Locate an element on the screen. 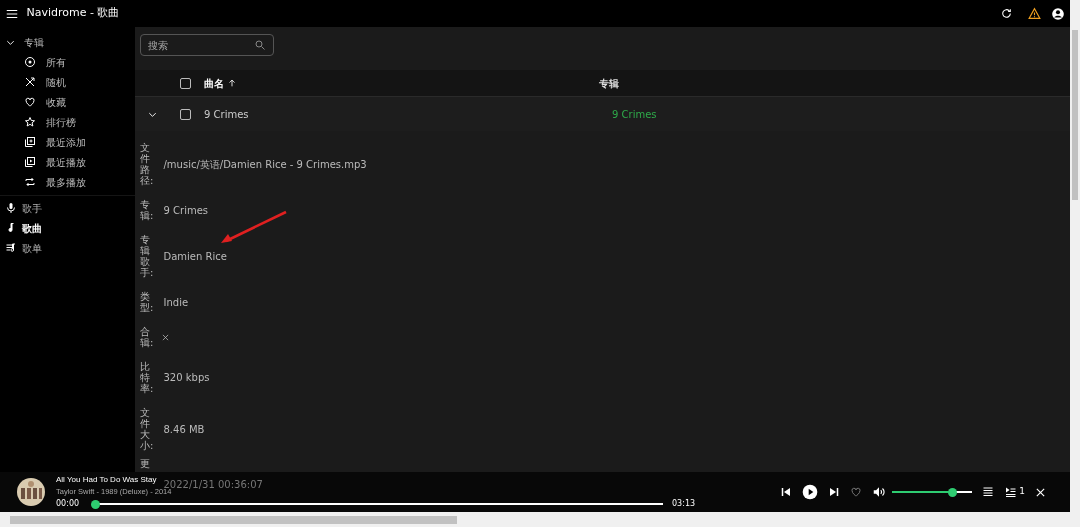  column-header: 曲名 is located at coordinates (214, 83).